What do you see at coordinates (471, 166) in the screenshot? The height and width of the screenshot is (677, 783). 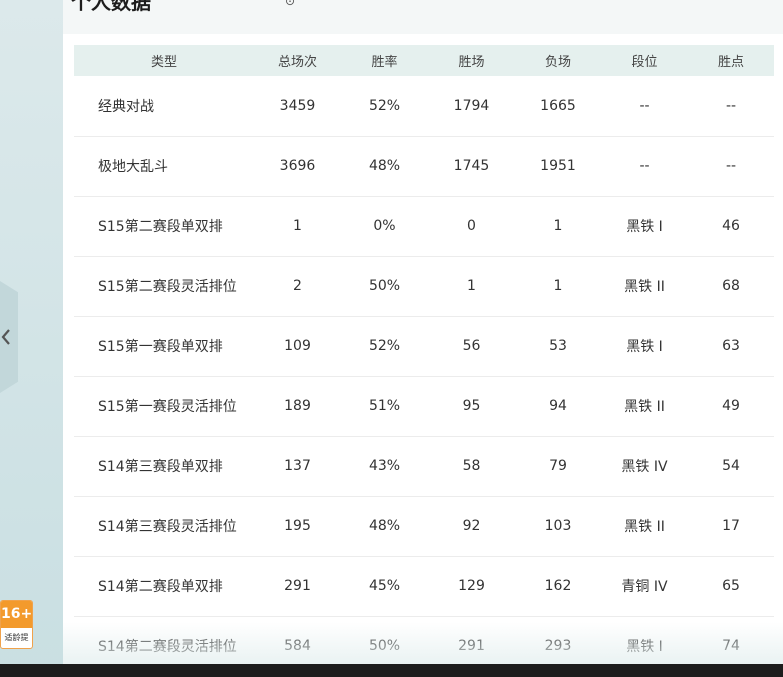 I see `stat-cell: 1745` at bounding box center [471, 166].